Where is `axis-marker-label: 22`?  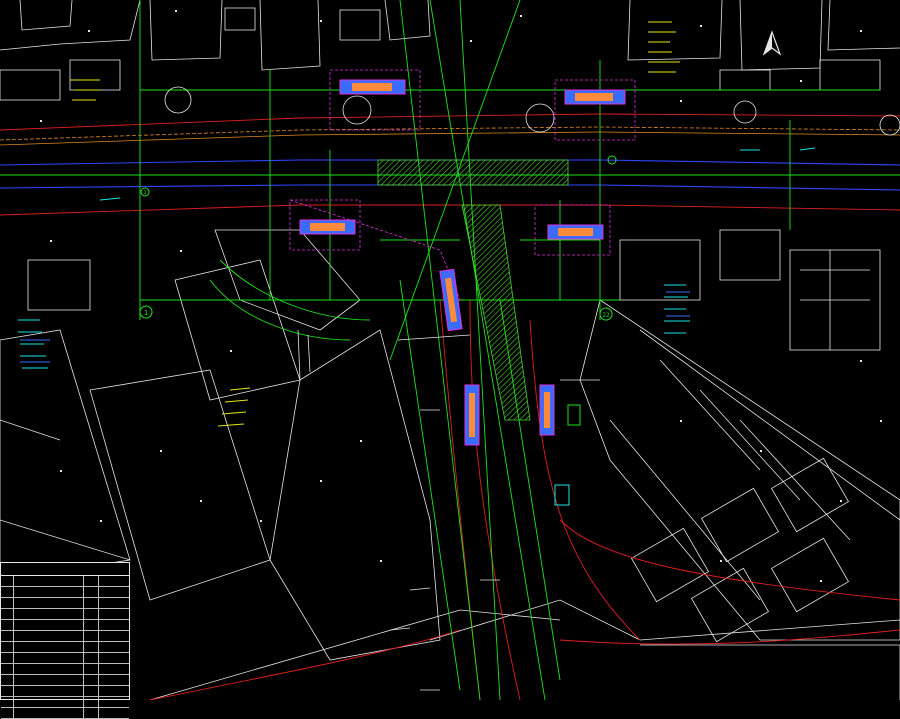 axis-marker-label: 22 is located at coordinates (606, 315).